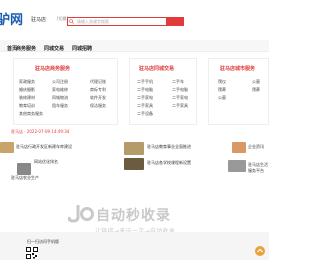  Describe the element at coordinates (27, 106) in the screenshot. I see `card-link: 教育培训` at that location.